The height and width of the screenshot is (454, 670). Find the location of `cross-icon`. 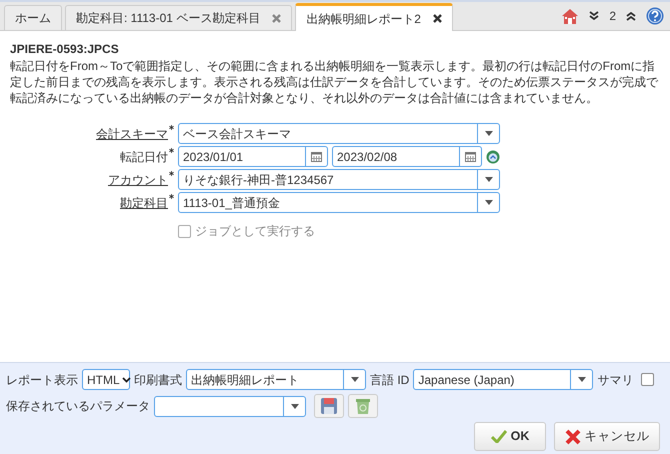

cross-icon is located at coordinates (572, 436).